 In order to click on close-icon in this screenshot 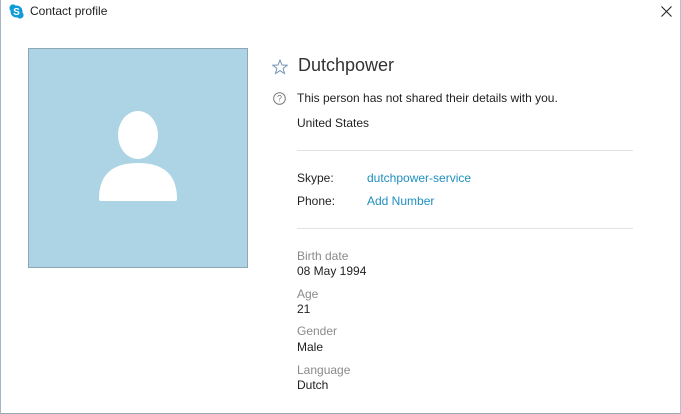, I will do `click(666, 13)`.